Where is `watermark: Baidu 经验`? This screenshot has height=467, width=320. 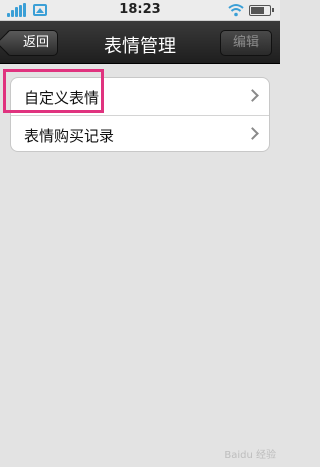
watermark: Baidu 经验 is located at coordinates (250, 455).